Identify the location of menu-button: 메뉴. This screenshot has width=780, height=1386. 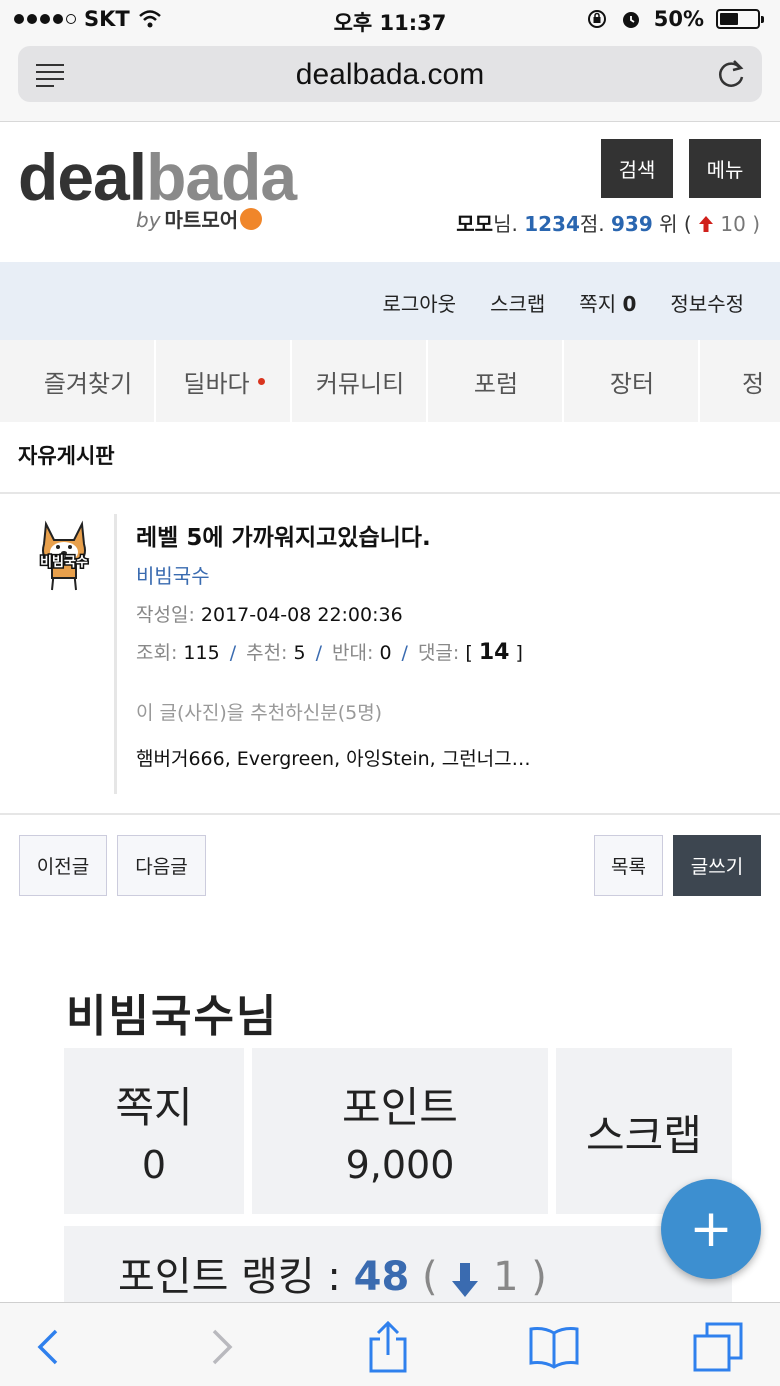
(725, 168).